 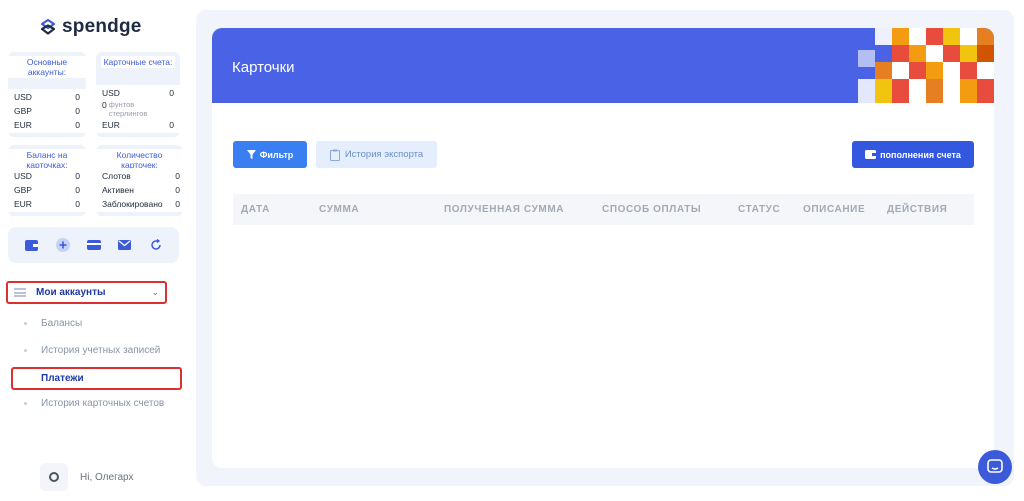 I want to click on user-icon, so click(x=54, y=477).